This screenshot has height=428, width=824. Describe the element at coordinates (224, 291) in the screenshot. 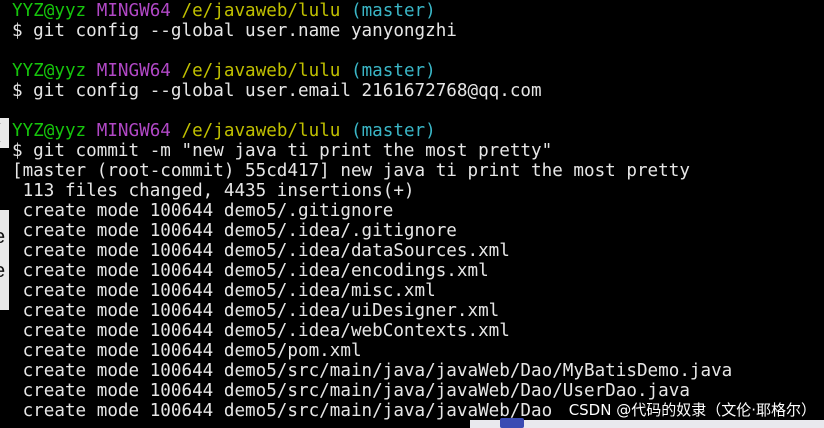

I see `create-mode-line: create mode 100644 demo5/.idea/misc.xml` at that location.